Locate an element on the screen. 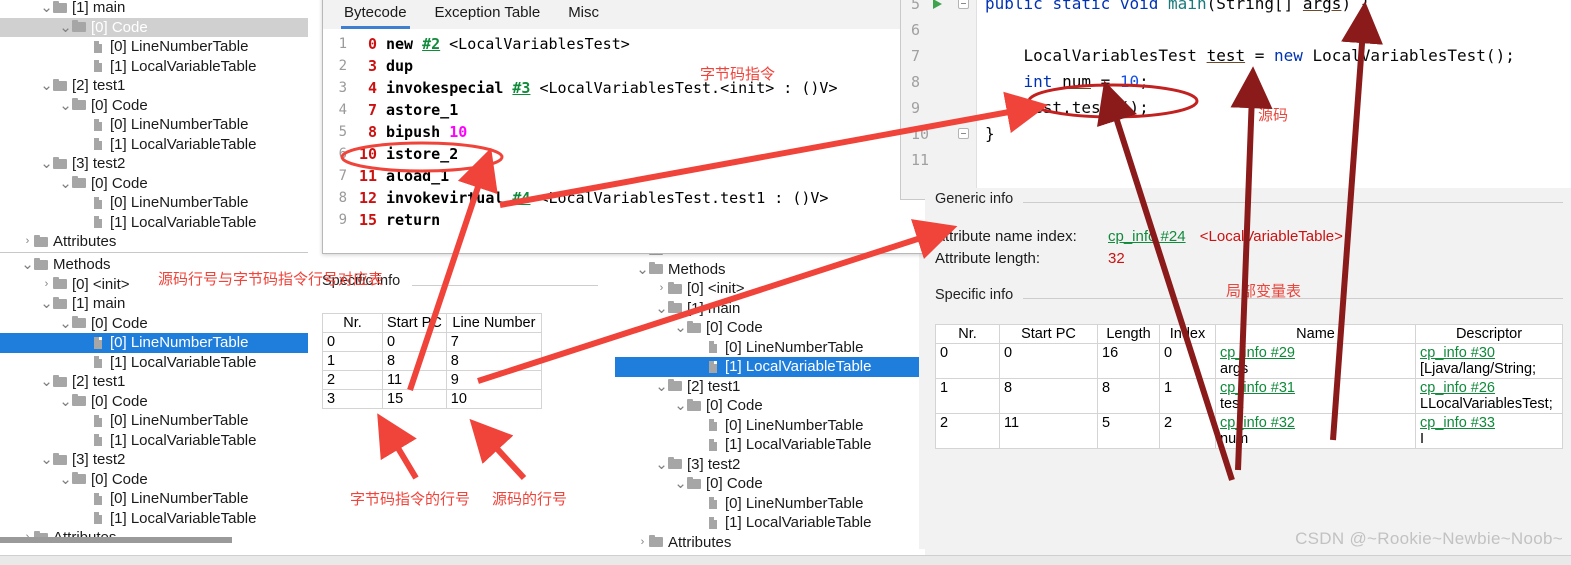 The image size is (1571, 565). lvt-descriptor-cp-ref: cp_info #26 is located at coordinates (1489, 388).